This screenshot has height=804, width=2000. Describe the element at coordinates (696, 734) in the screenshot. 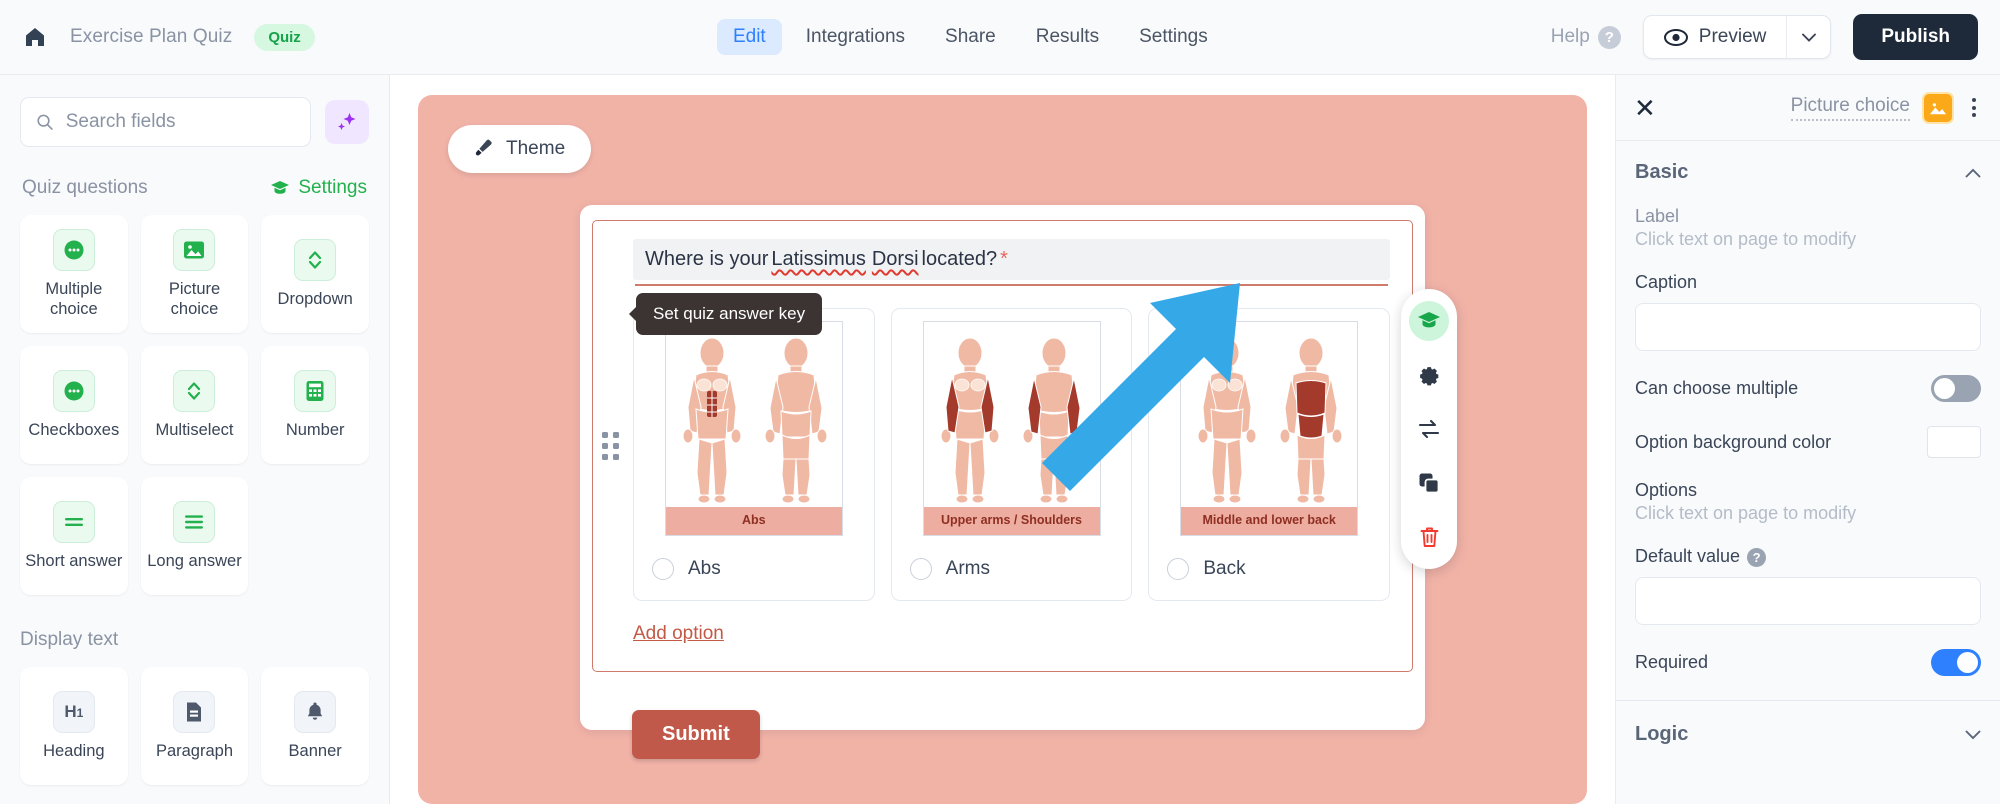

I see `submit-button: Submit` at that location.